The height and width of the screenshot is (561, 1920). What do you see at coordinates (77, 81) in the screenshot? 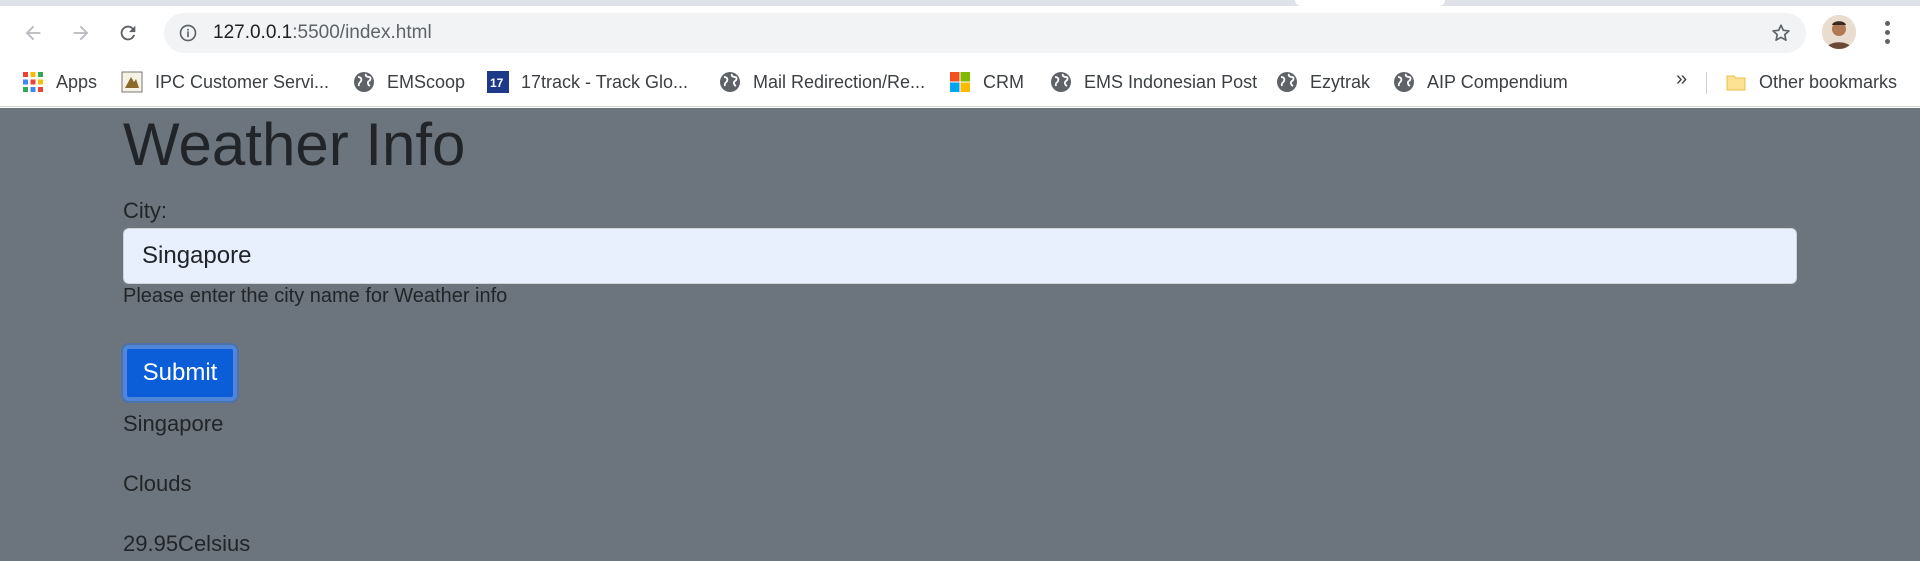
I see `bookmark-label: Apps` at bounding box center [77, 81].